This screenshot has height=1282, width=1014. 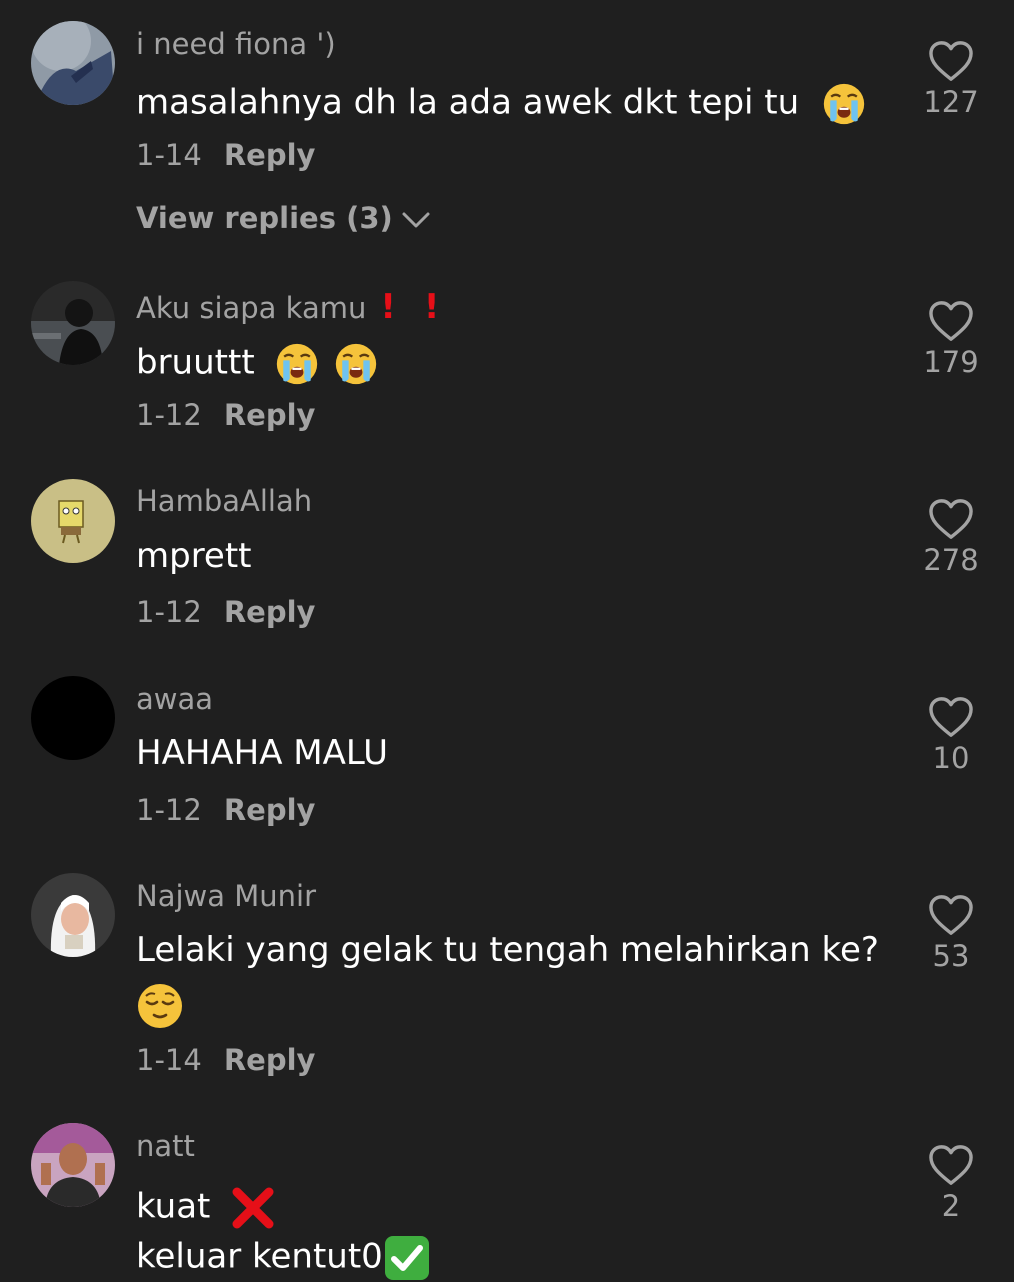 I want to click on like-count: 278, so click(x=951, y=560).